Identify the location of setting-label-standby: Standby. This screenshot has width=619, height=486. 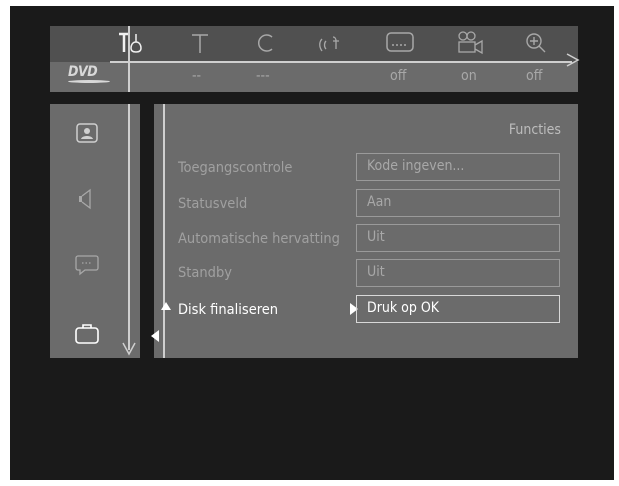
(205, 273).